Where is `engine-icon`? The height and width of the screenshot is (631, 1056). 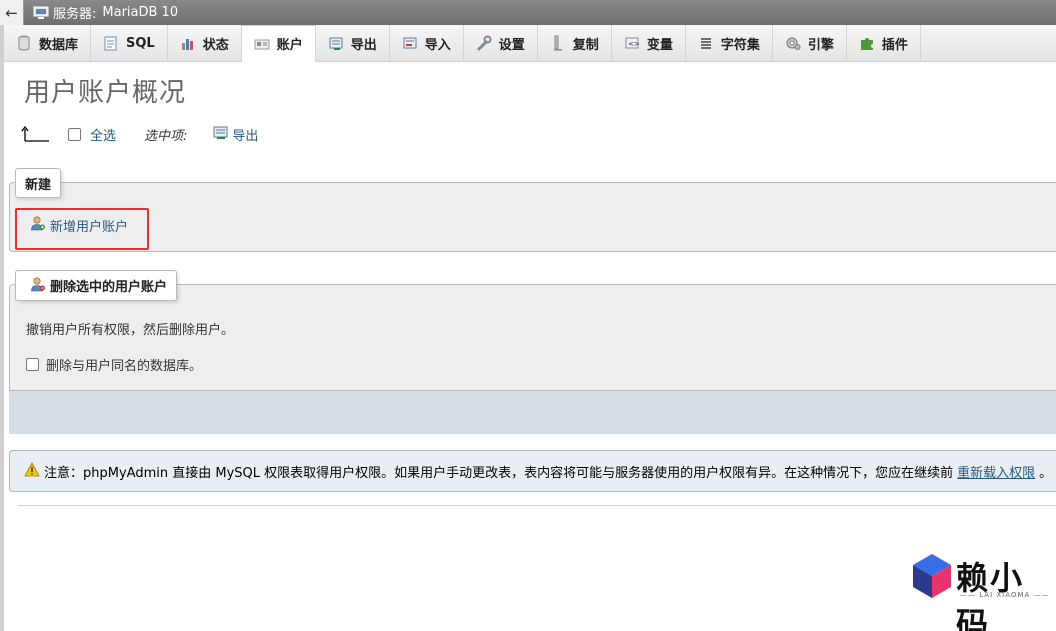
engine-icon is located at coordinates (793, 43).